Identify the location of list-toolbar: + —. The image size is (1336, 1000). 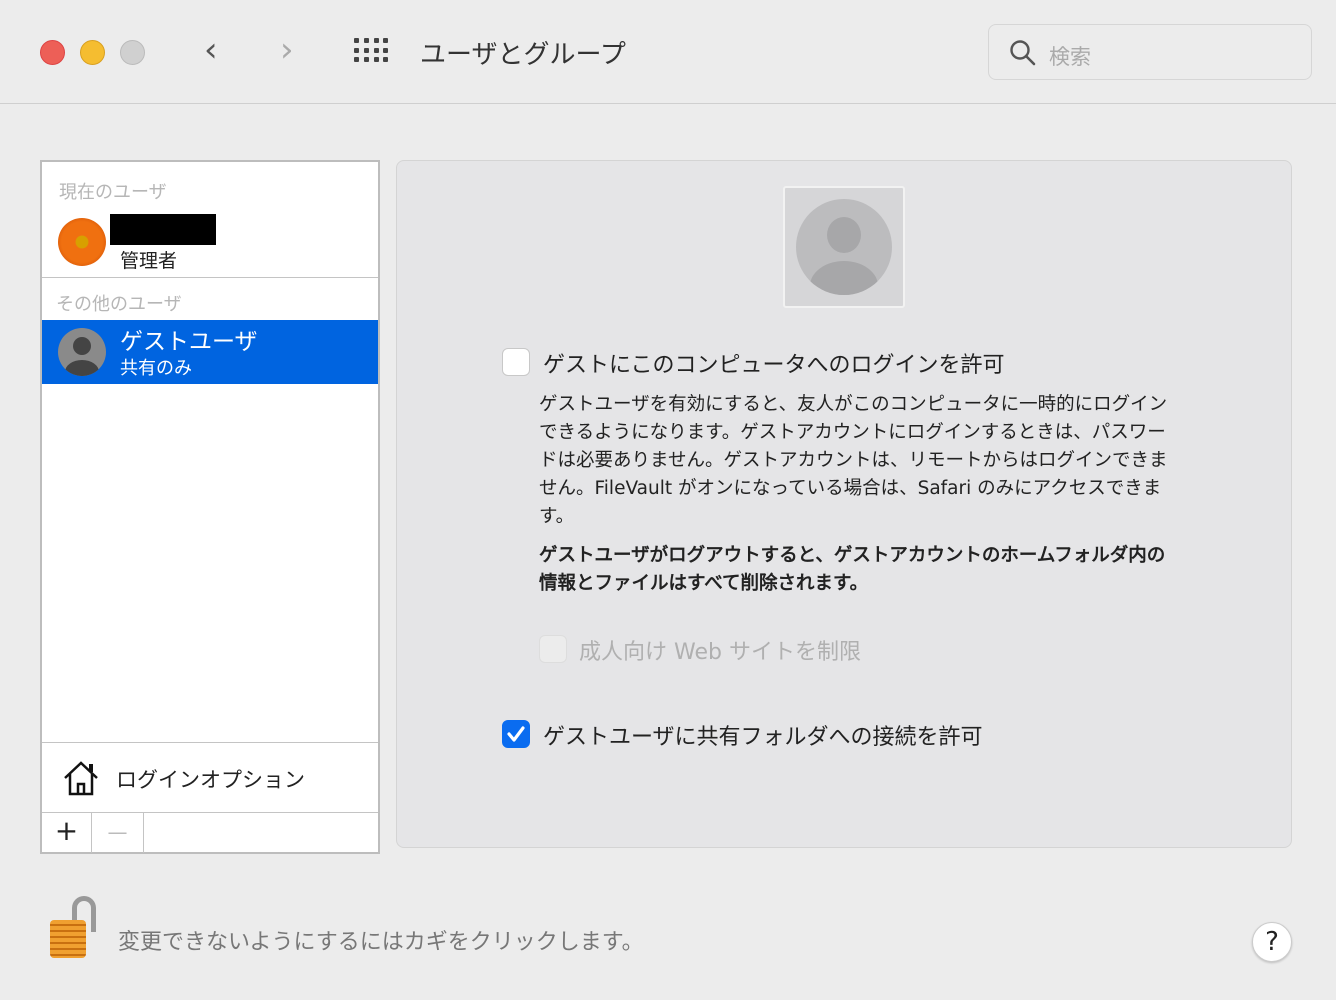
(210, 832).